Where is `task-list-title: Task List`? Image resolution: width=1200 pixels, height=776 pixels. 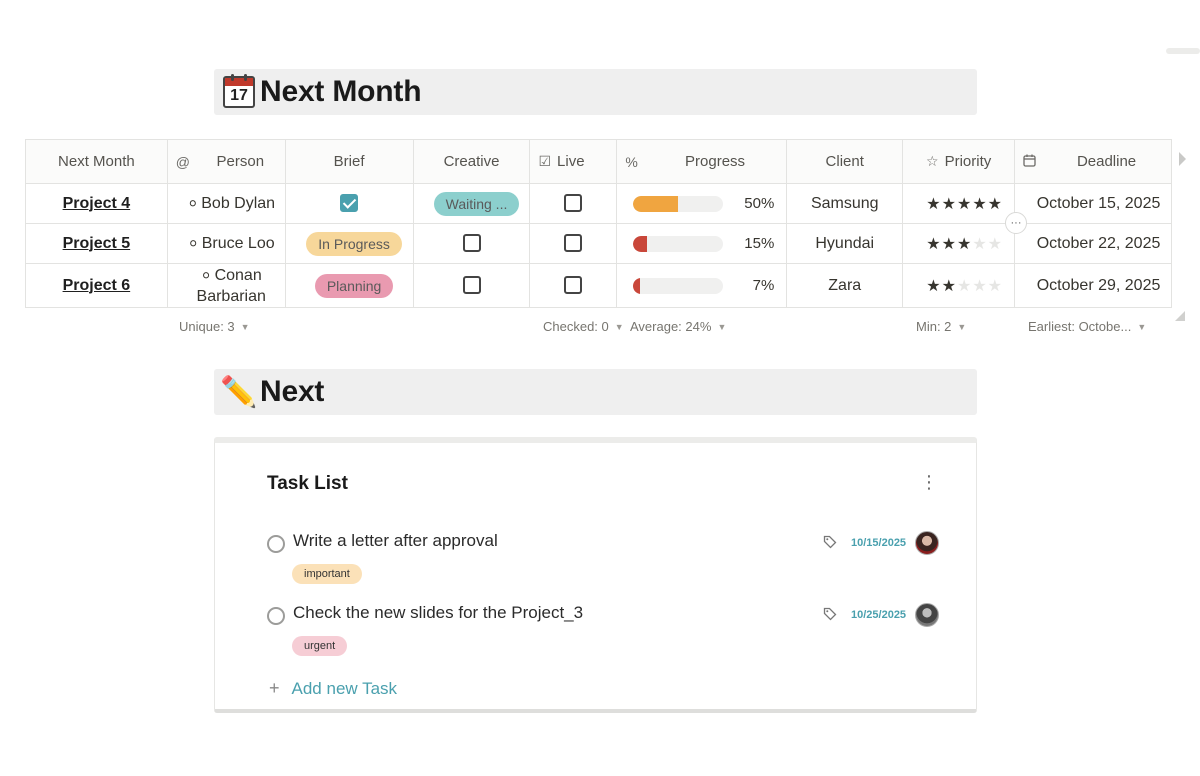
task-list-title: Task List is located at coordinates (307, 483).